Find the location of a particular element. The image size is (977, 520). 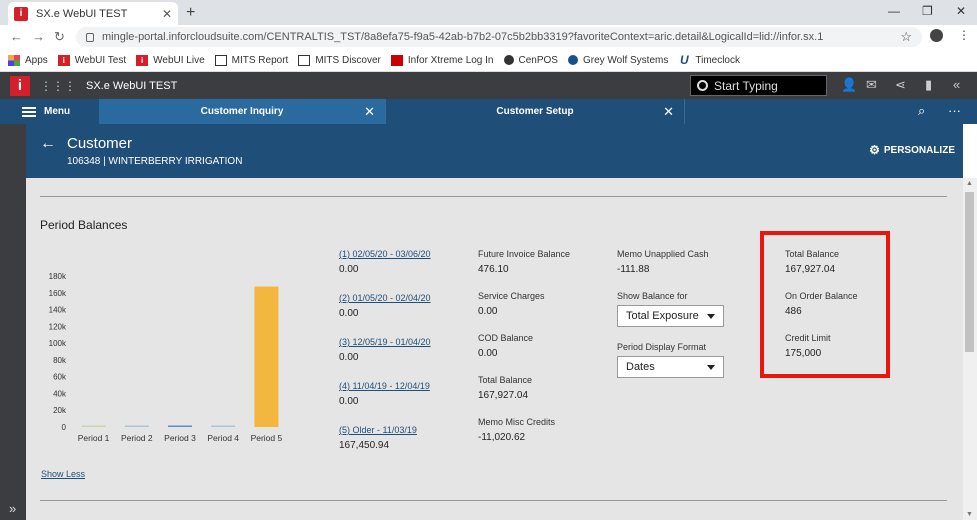

show-less-link: Show Less is located at coordinates (63, 474).